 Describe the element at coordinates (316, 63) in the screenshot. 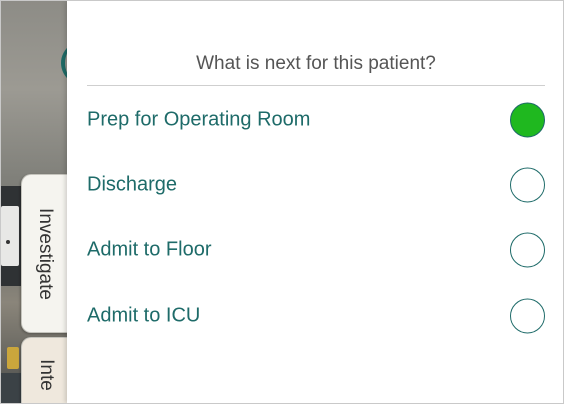

I see `dialog-question: What is next for this patient?` at that location.